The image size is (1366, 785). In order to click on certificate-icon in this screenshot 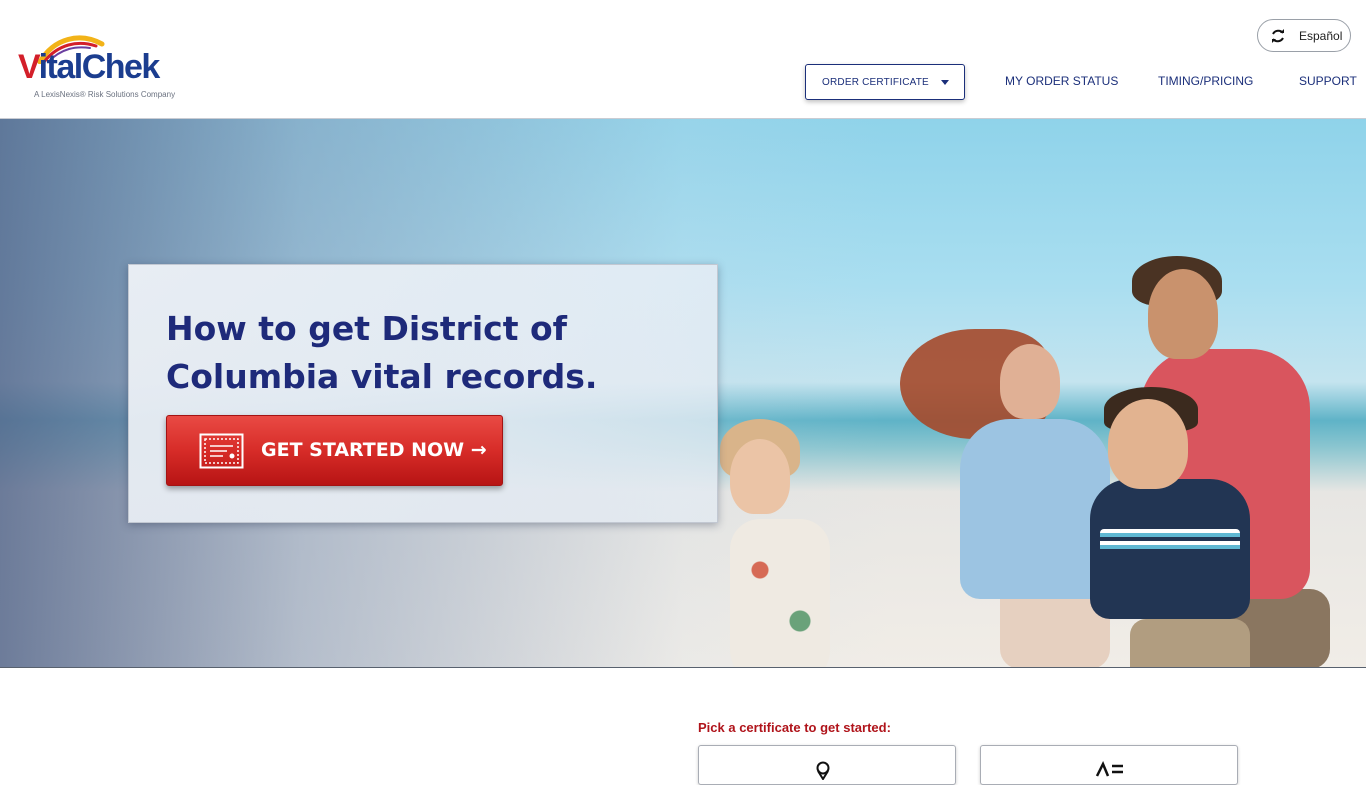, I will do `click(221, 451)`.